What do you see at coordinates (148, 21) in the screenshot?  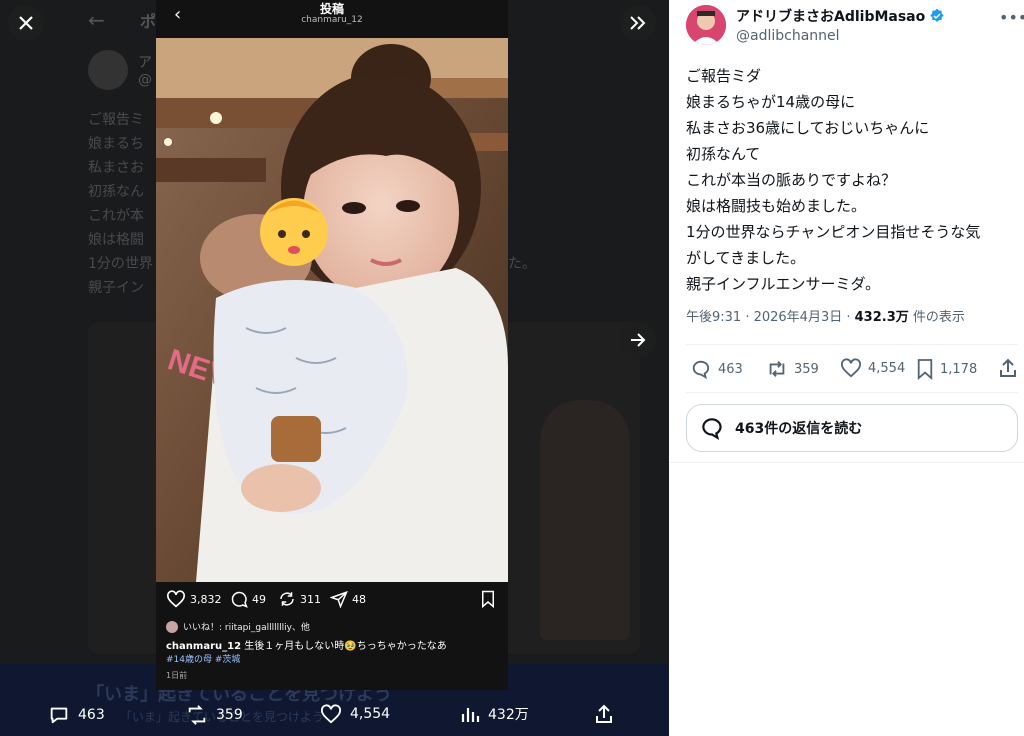 I see `background-header: ポ` at bounding box center [148, 21].